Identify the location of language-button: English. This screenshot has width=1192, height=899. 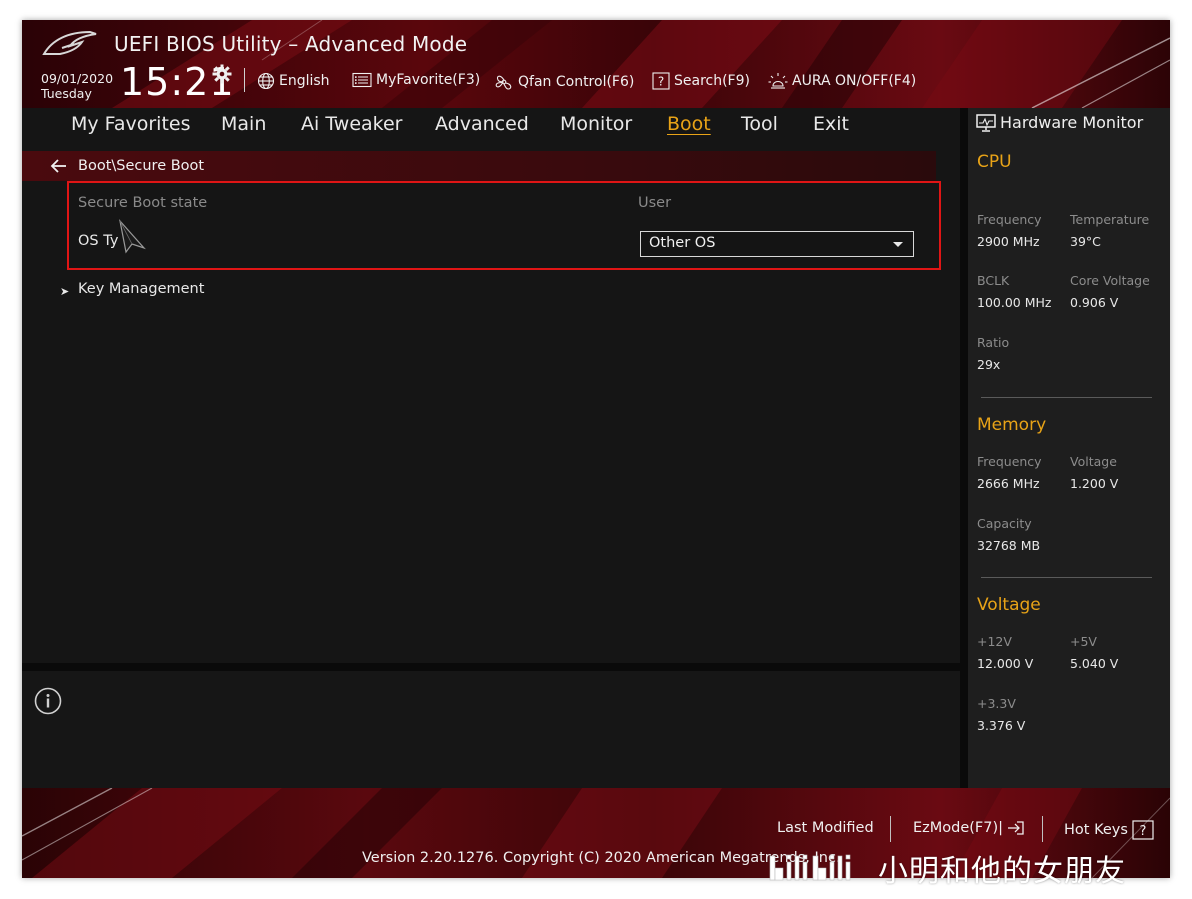
(293, 81).